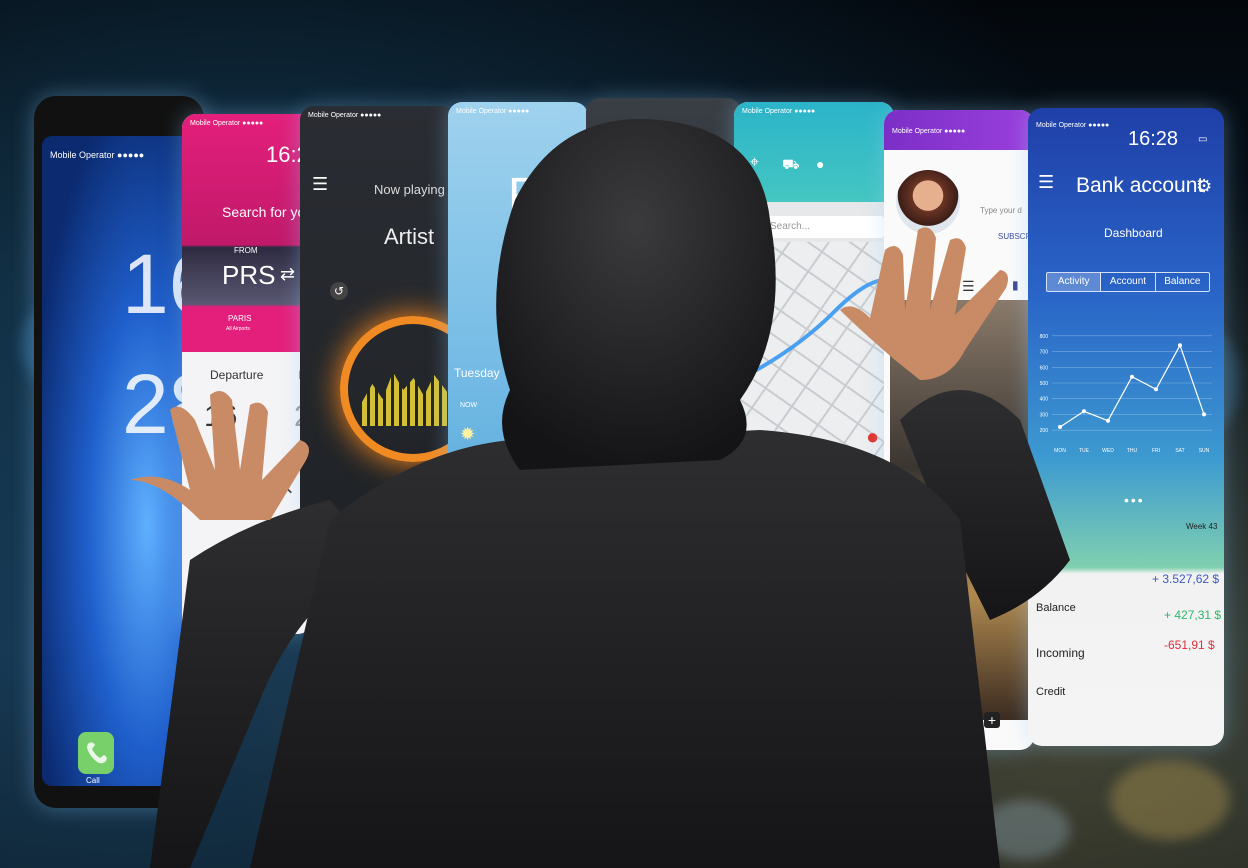  I want to click on search-prompt: Search for yo, so click(264, 212).